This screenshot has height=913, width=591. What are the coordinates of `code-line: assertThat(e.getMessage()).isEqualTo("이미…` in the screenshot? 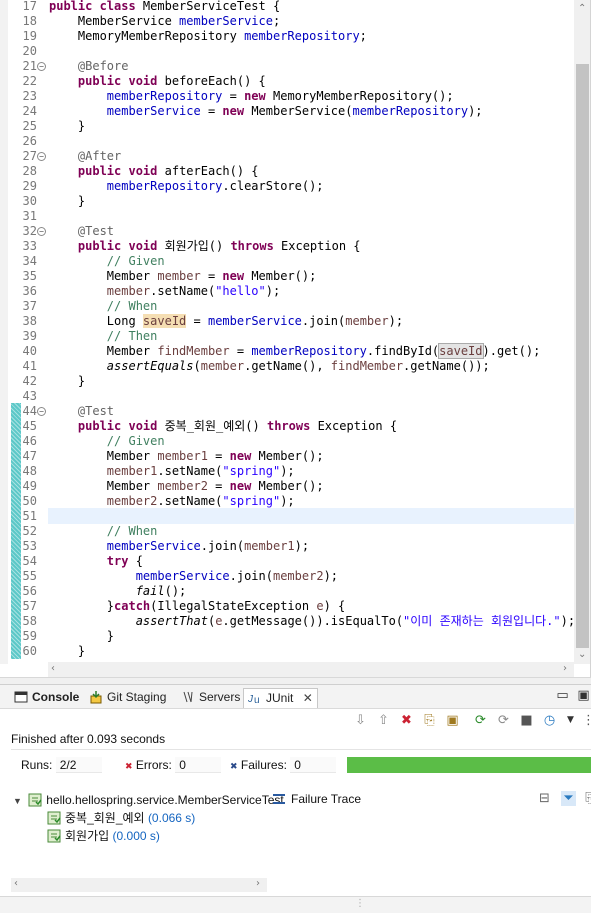 It's located at (355, 621).